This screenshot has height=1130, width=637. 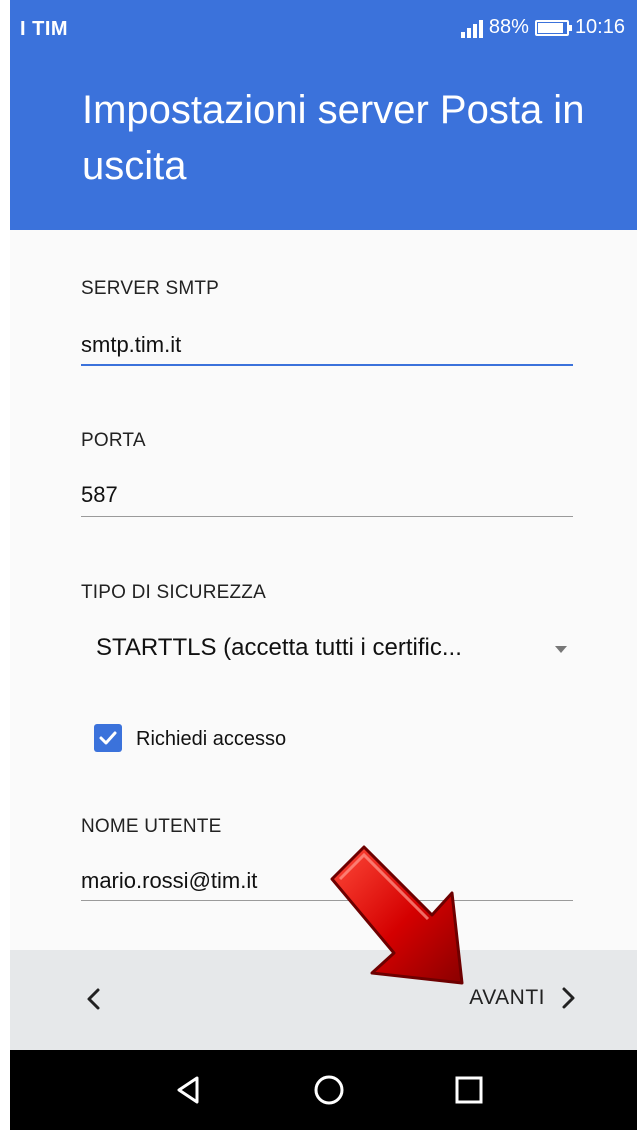 What do you see at coordinates (113, 440) in the screenshot?
I see `port-label: PORTA` at bounding box center [113, 440].